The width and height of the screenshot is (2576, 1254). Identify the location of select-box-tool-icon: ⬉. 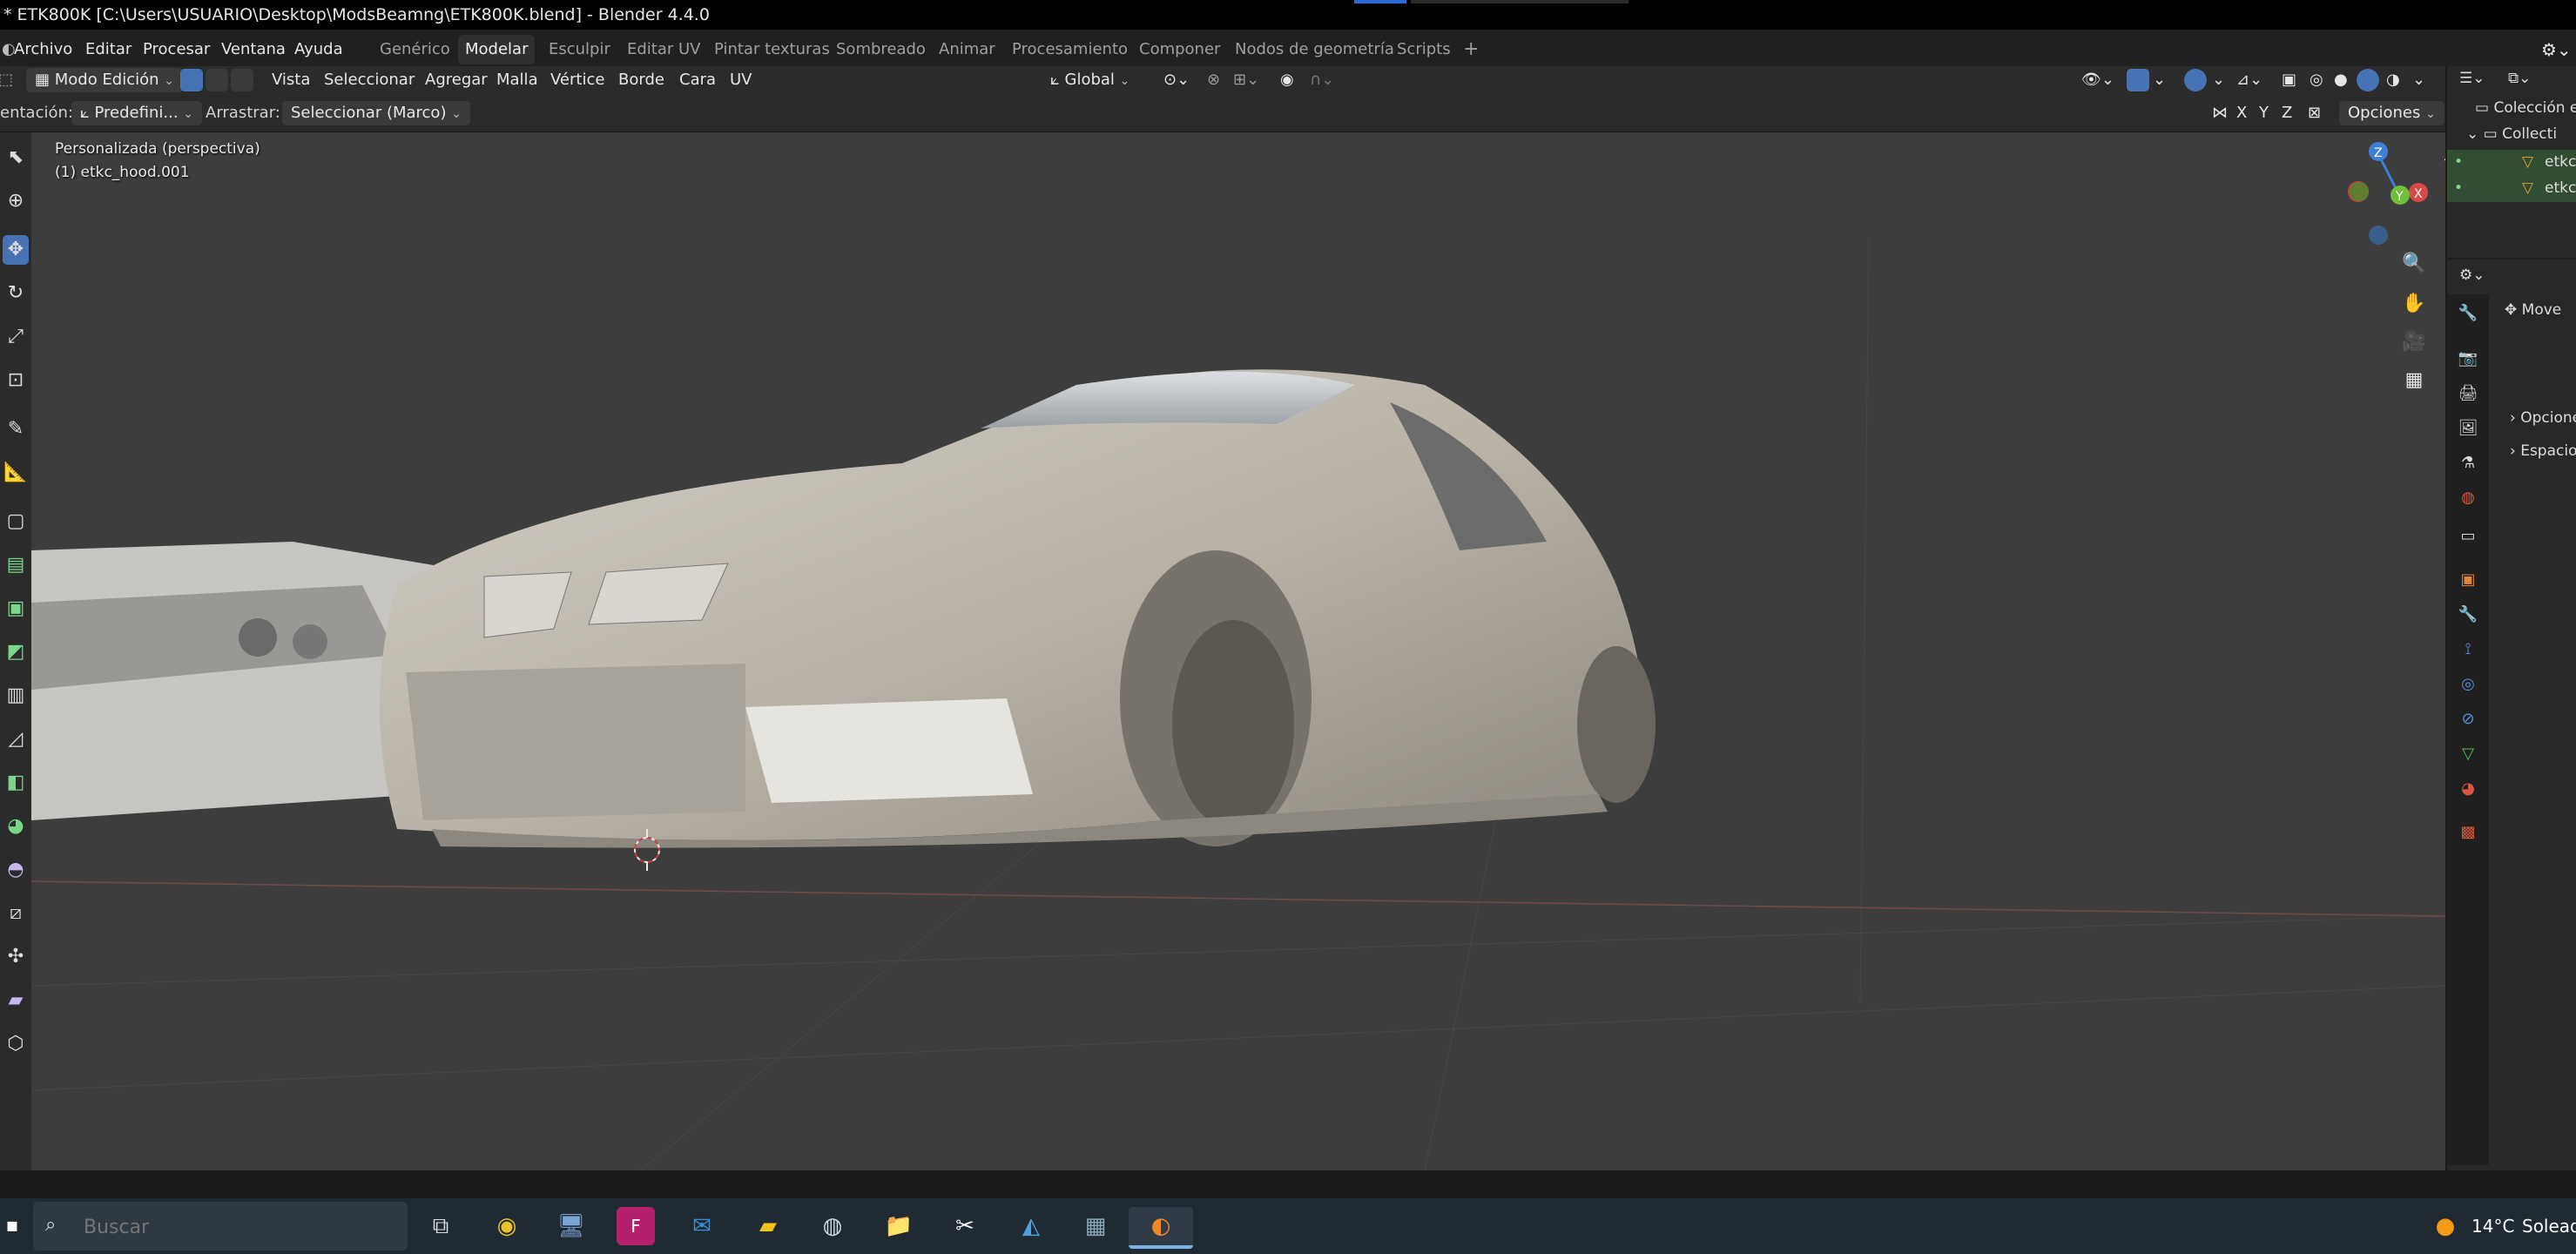
(16, 157).